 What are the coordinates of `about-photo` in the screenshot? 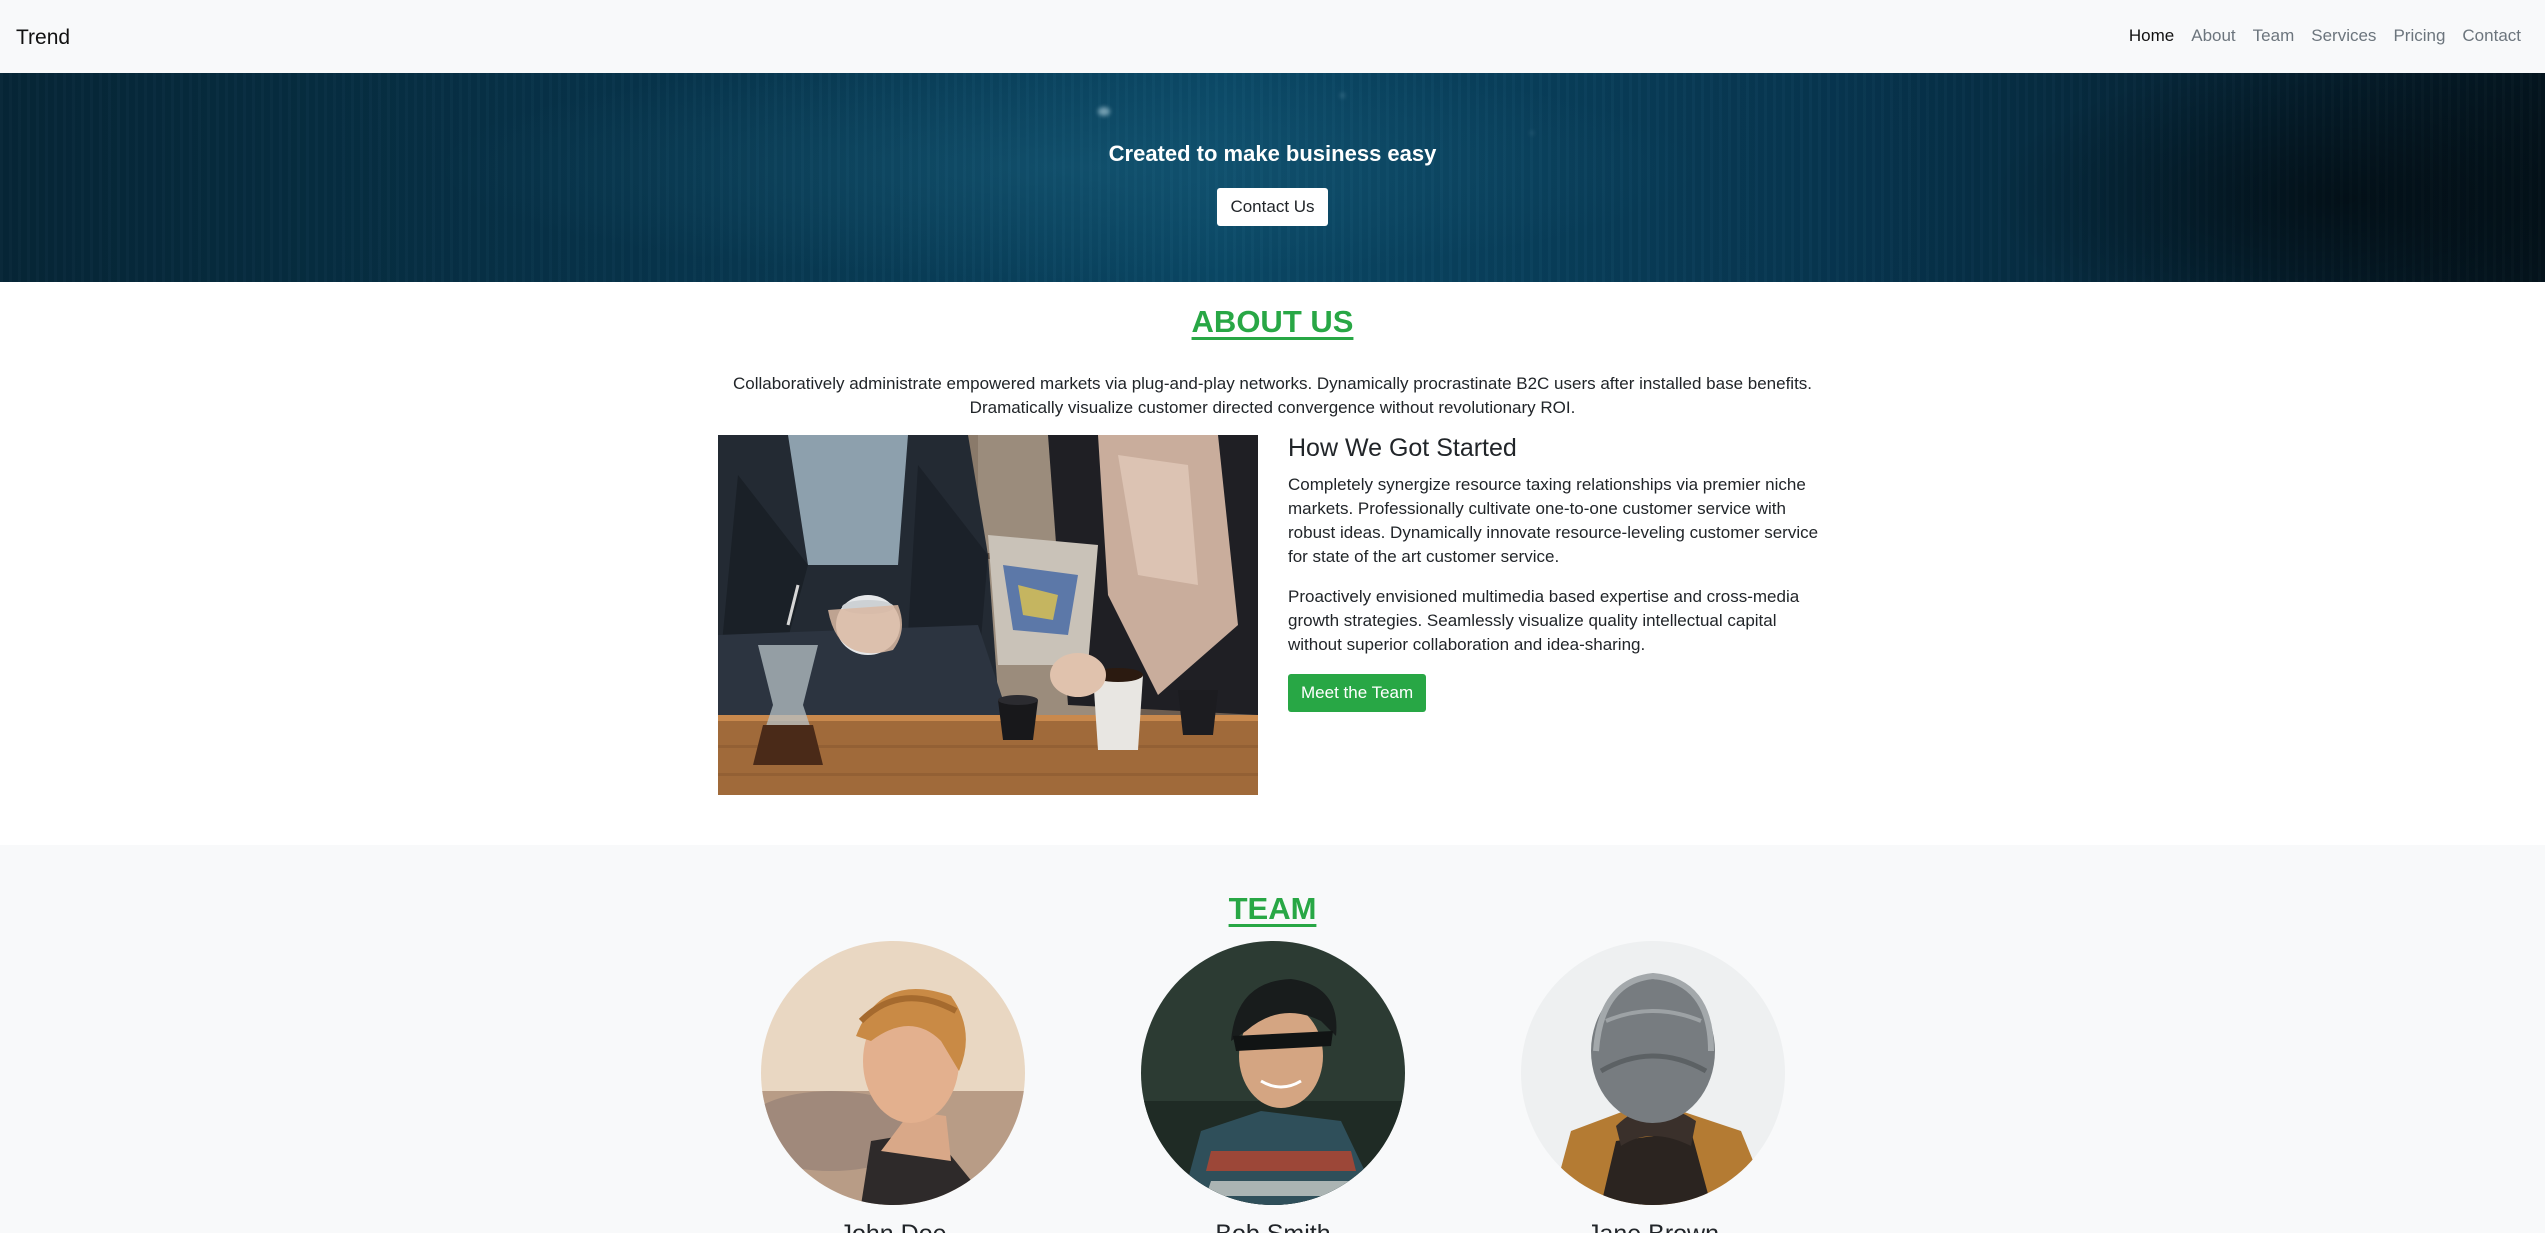 It's located at (988, 615).